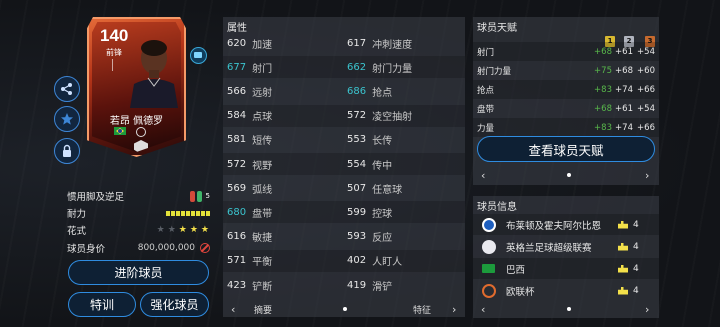 Image resolution: width=720 pixels, height=327 pixels. I want to click on tab-traits: 特征, so click(422, 309).